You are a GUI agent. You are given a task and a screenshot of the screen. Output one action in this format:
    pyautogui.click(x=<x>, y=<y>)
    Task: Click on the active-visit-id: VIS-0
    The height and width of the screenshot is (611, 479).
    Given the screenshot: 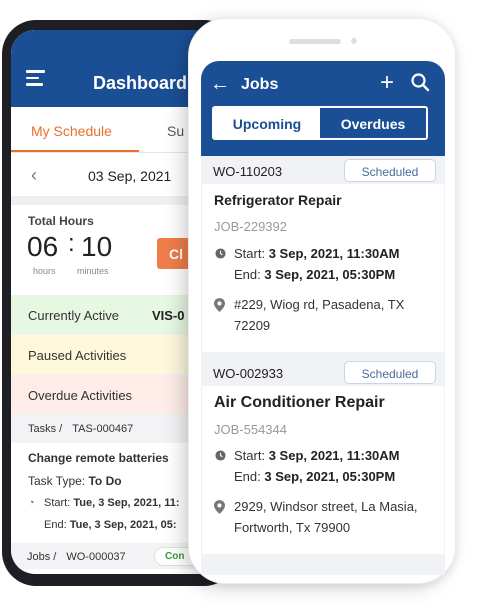 What is the action you would take?
    pyautogui.click(x=168, y=315)
    